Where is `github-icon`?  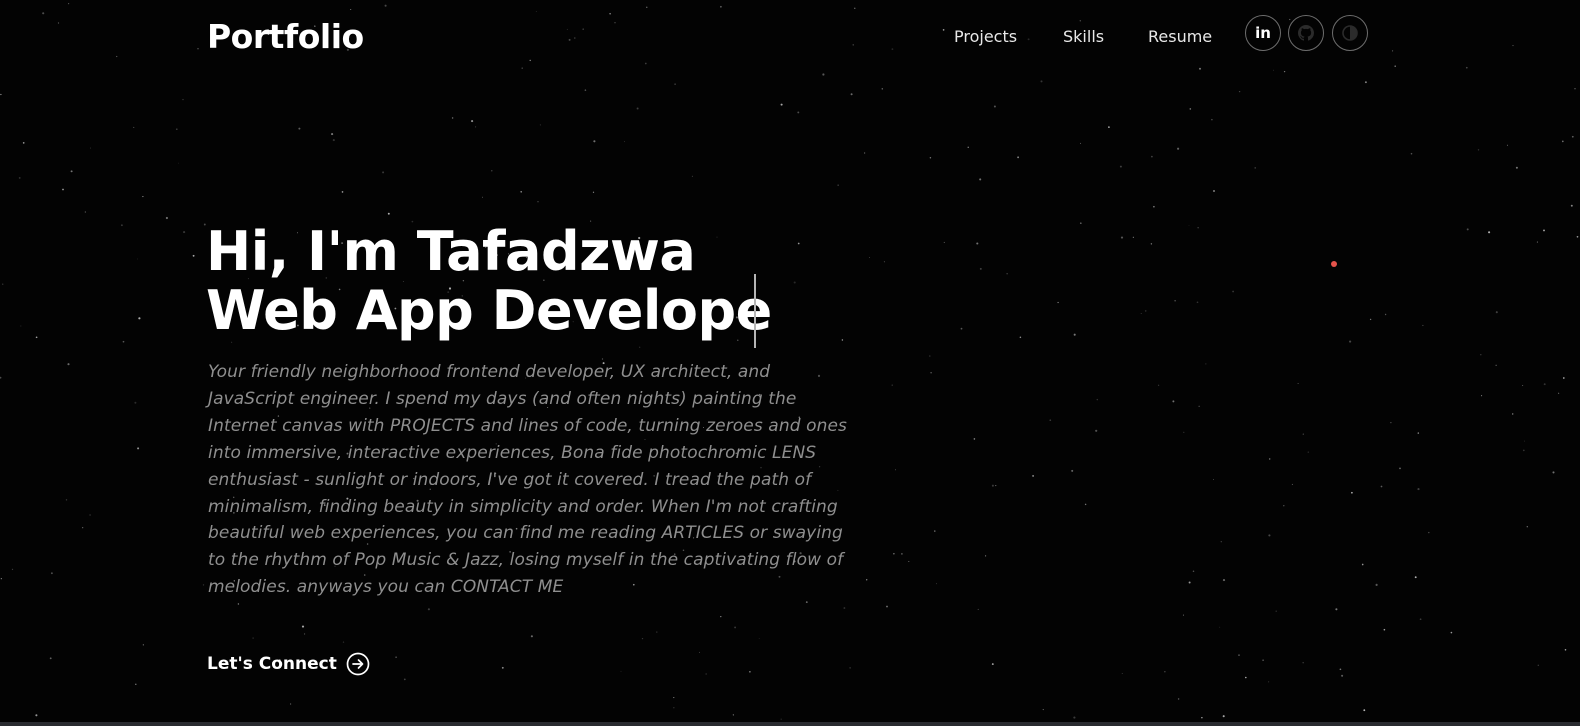 github-icon is located at coordinates (1306, 33).